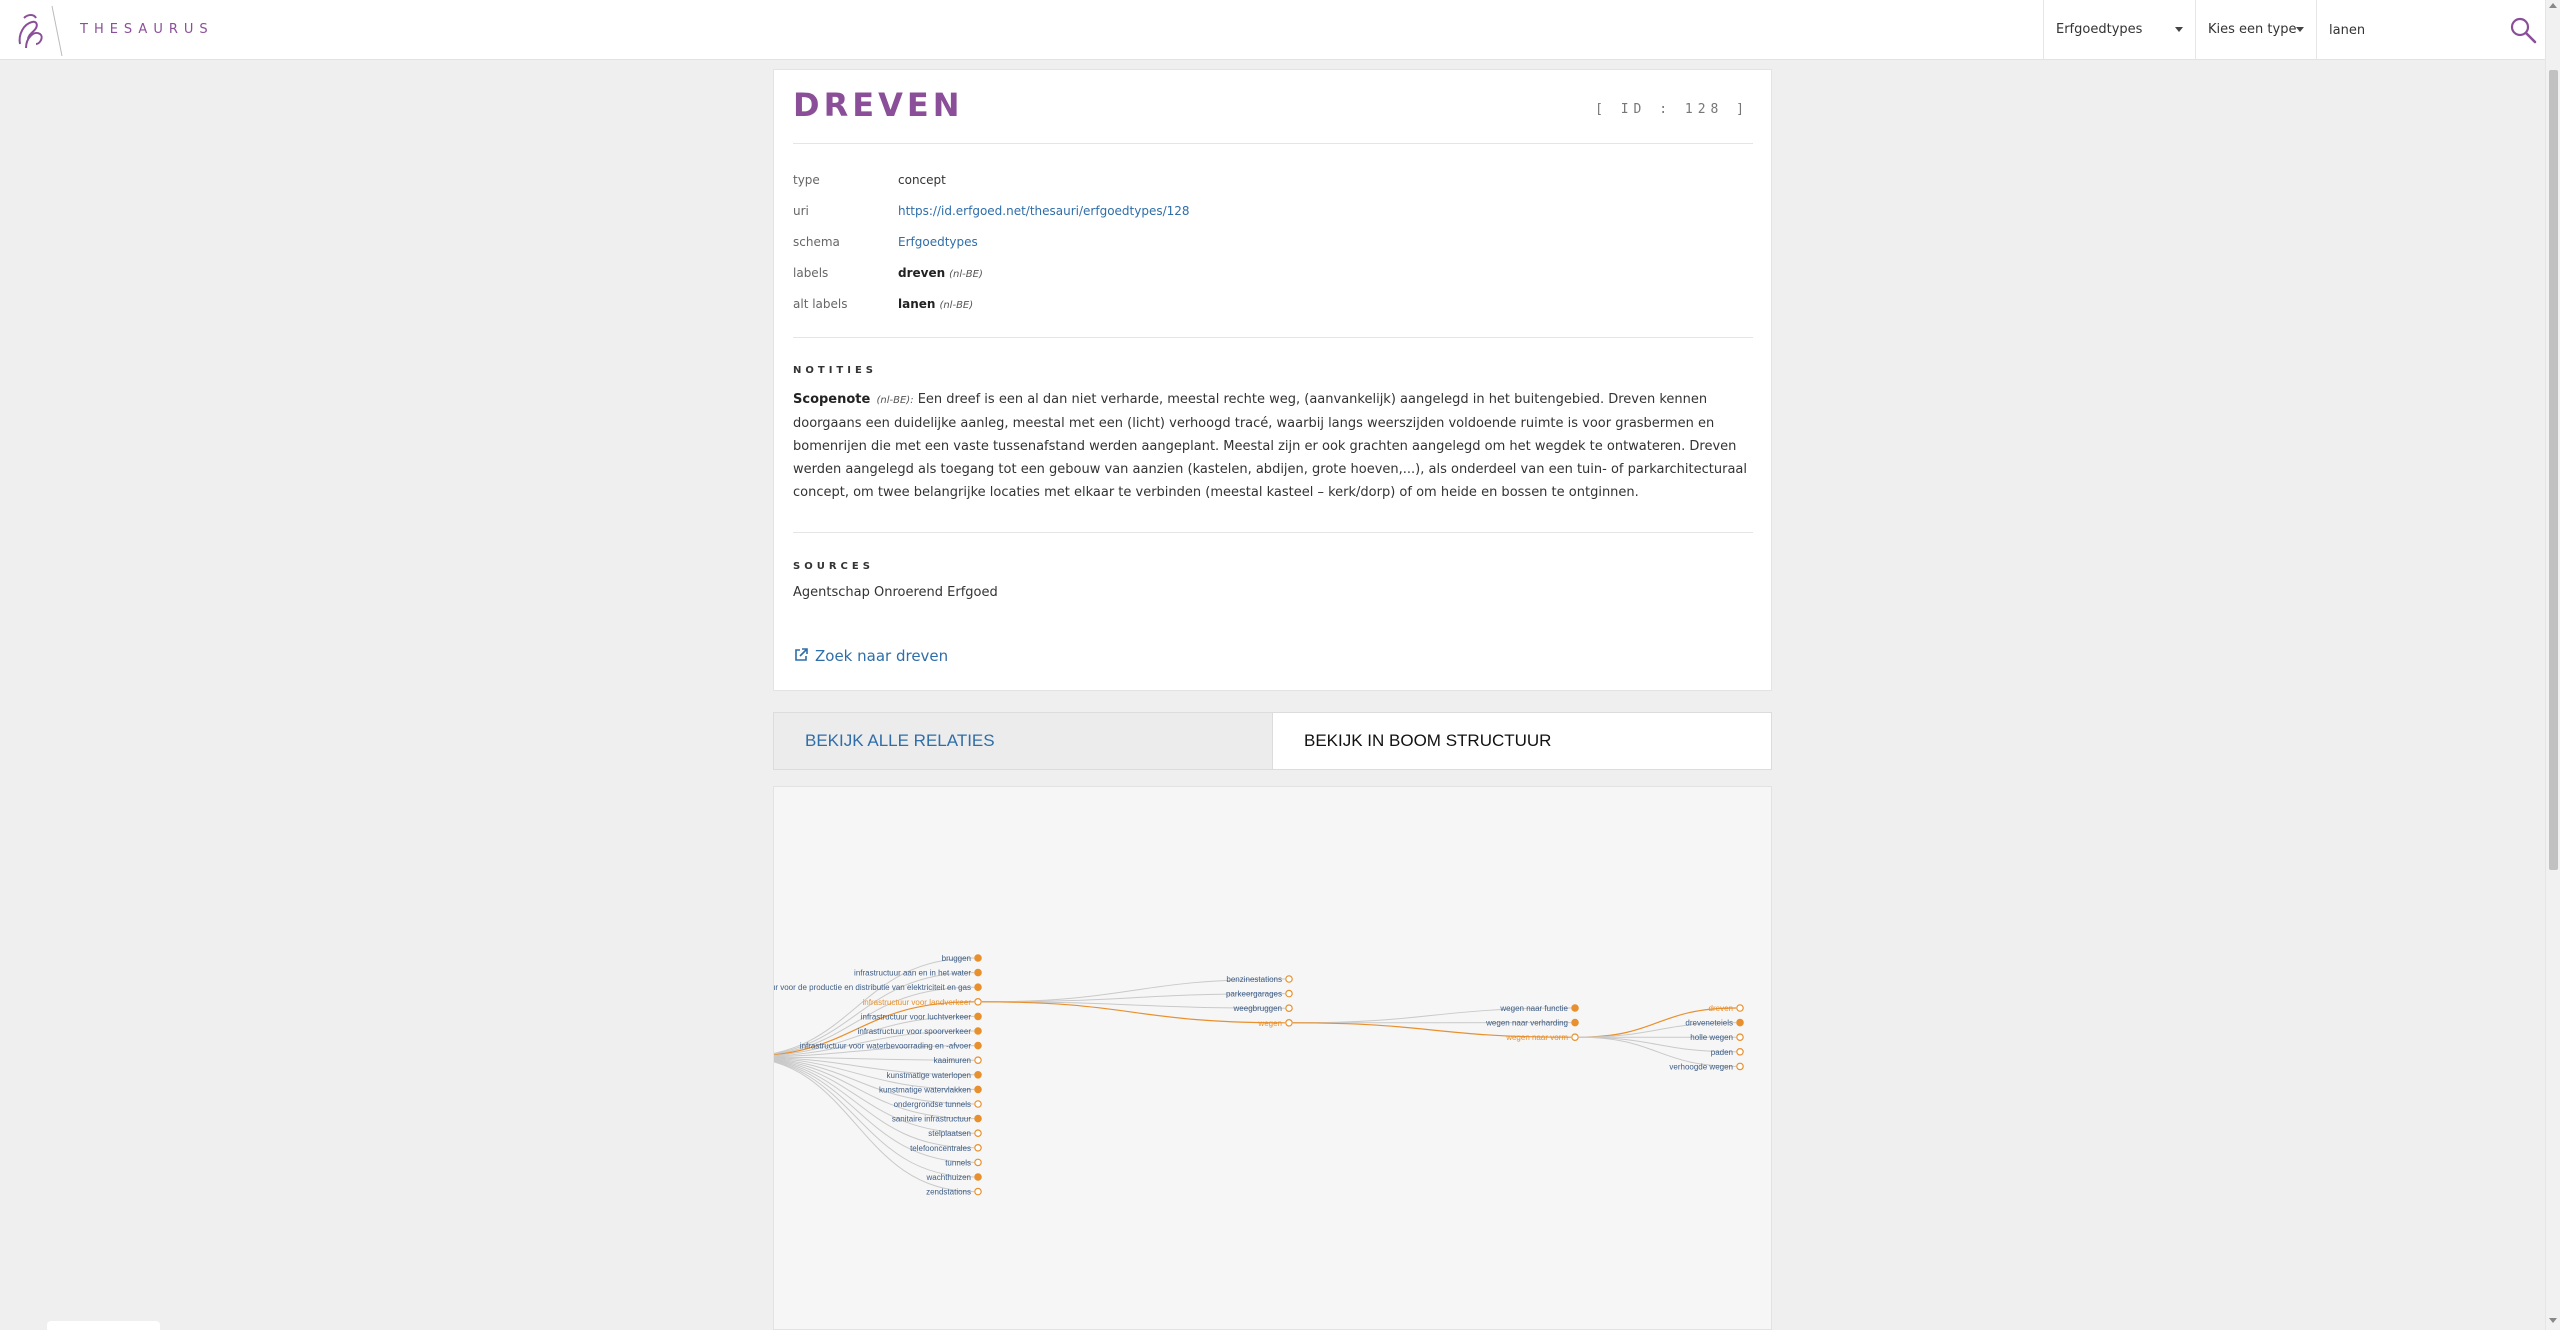 The image size is (2560, 1330). I want to click on source-text: Agentschap Onroerend Erfgoed, so click(895, 592).